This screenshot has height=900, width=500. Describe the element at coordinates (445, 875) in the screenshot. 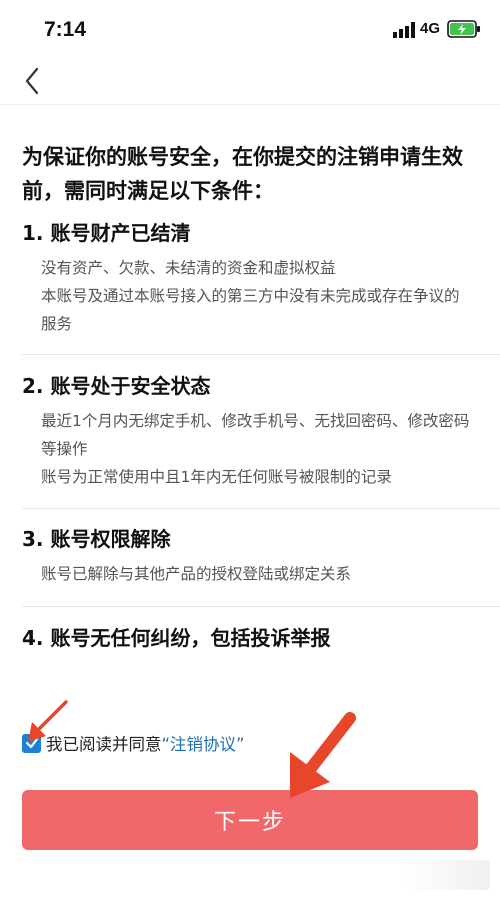

I see `watermark` at that location.